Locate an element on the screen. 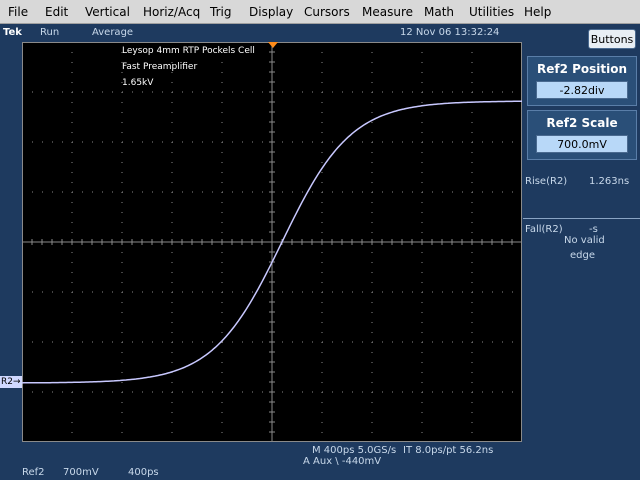 This screenshot has height=480, width=640. r2-reference-marker: R2→ is located at coordinates (11, 382).